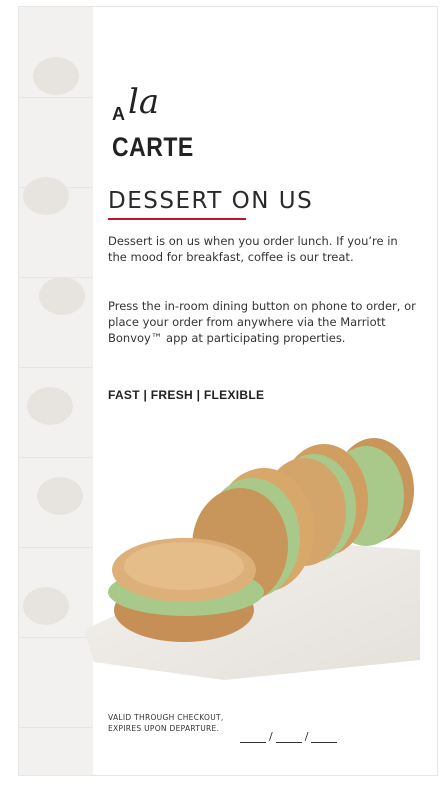 The height and width of the screenshot is (788, 441). What do you see at coordinates (324, 737) in the screenshot?
I see `date-blank-year` at bounding box center [324, 737].